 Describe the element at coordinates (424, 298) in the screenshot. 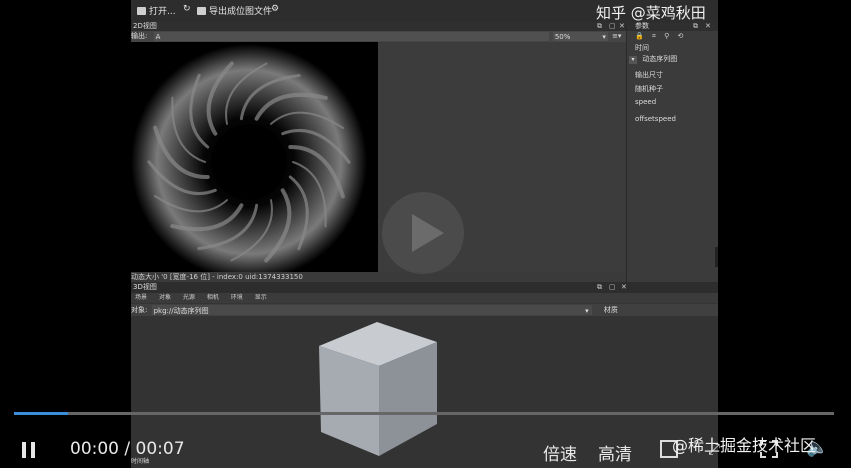

I see `view-3d-menu: 场景 对象 光源 相机 环境 显示` at that location.